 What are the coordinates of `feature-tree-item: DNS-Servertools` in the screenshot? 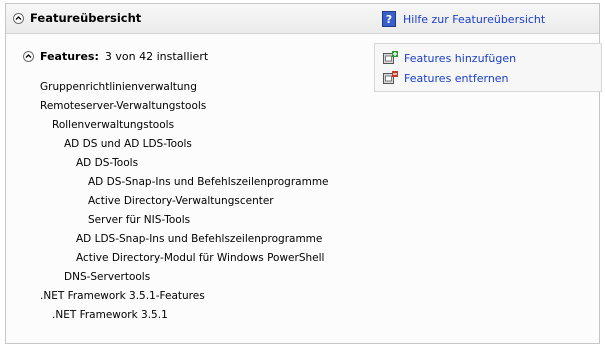 It's located at (107, 277).